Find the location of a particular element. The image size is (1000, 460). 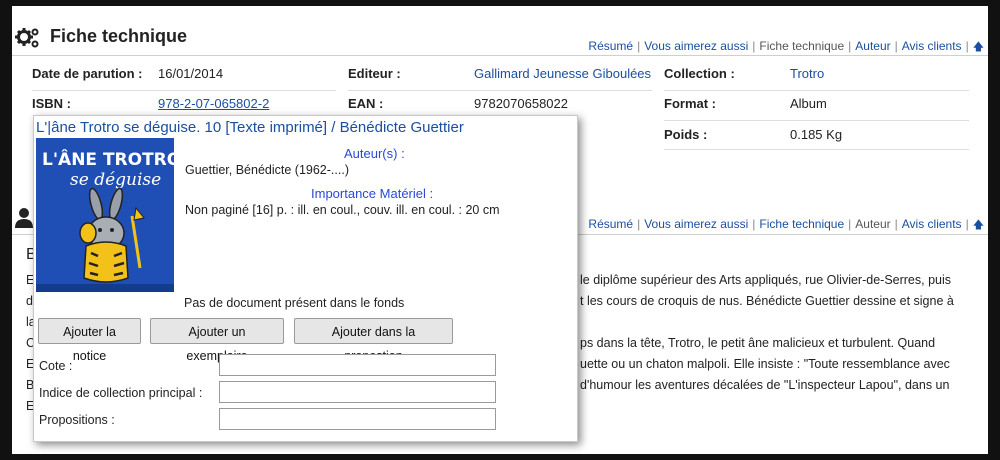

section-divider is located at coordinates (500, 55).